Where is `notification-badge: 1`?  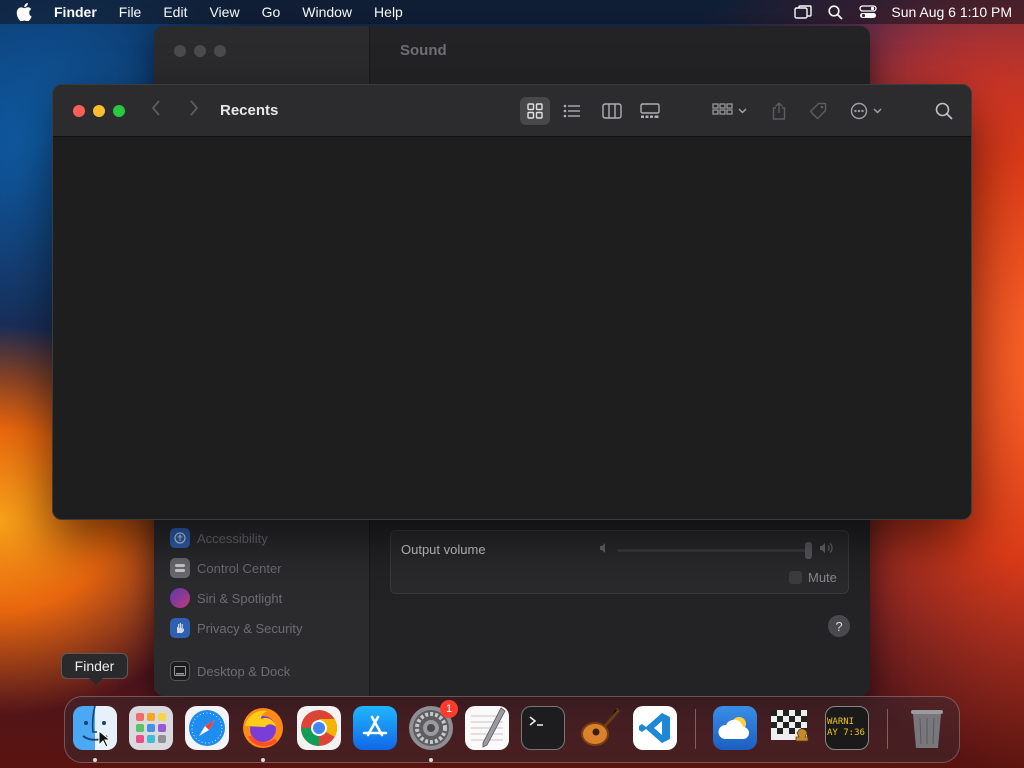
notification-badge: 1 is located at coordinates (449, 709).